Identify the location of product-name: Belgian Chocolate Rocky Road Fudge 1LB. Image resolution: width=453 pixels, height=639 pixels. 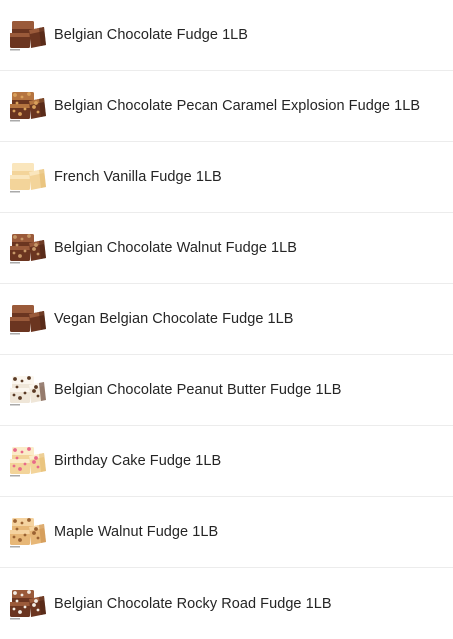
(193, 604).